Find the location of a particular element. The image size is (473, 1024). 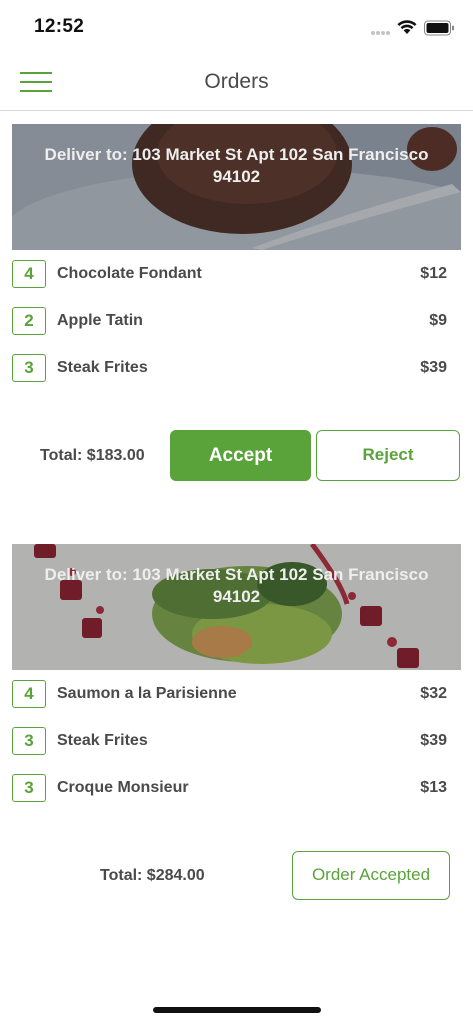

order-item: 4 Saumon a la Parisienne $32 is located at coordinates (236, 693).